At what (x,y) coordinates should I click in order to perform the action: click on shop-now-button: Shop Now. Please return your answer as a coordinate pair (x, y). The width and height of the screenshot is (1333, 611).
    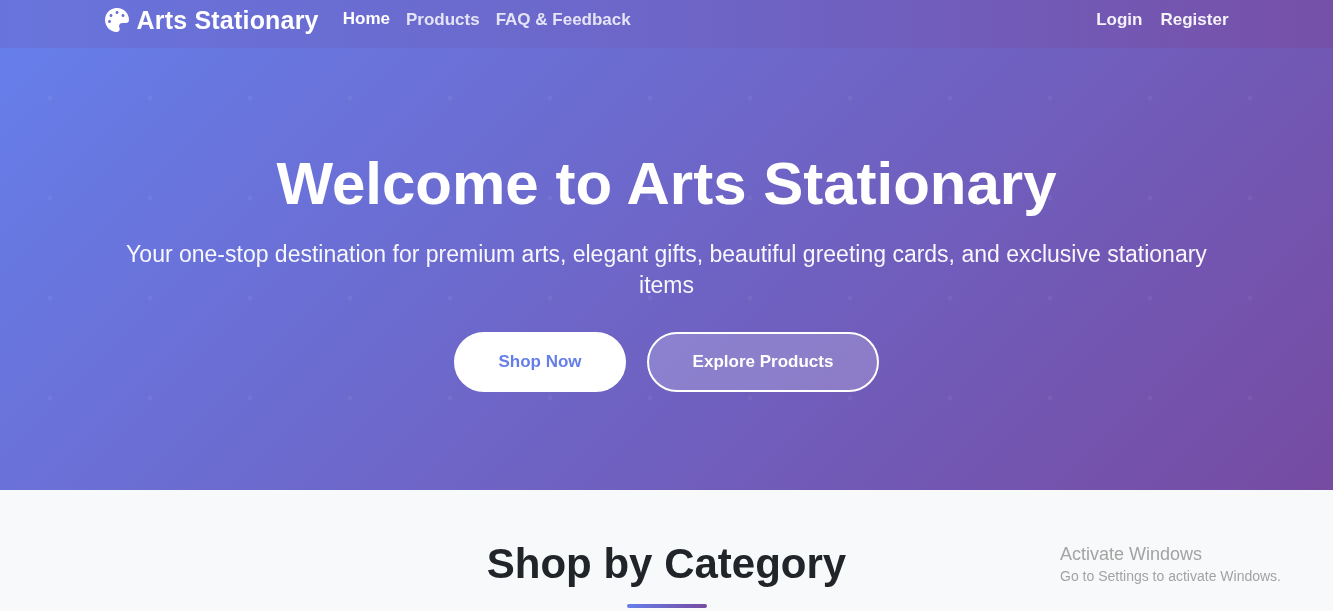
    Looking at the image, I should click on (540, 362).